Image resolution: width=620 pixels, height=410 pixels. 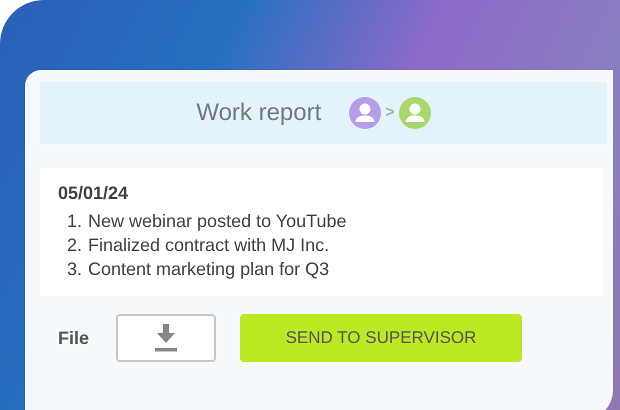 I want to click on list-item: New webinar posted to YouTube, so click(x=217, y=221).